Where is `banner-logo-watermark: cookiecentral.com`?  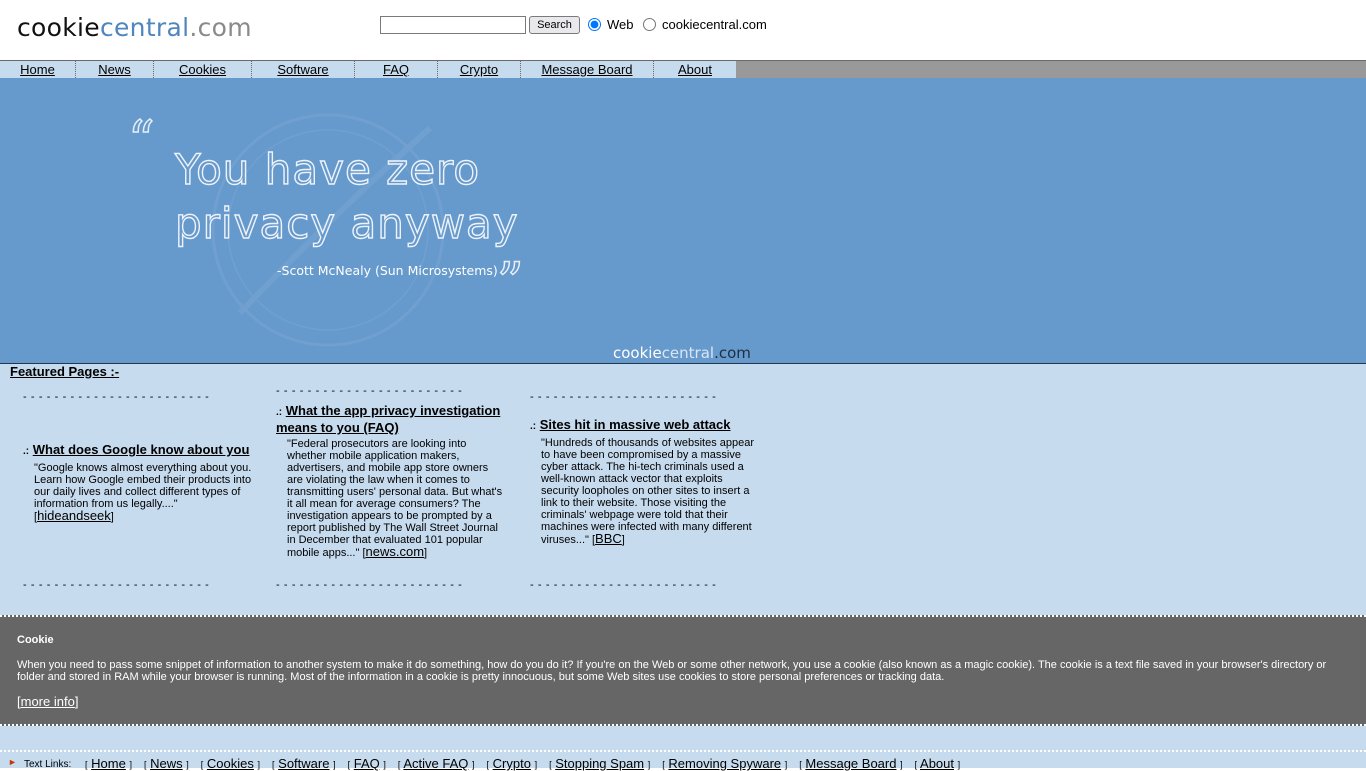
banner-logo-watermark: cookiecentral.com is located at coordinates (682, 353).